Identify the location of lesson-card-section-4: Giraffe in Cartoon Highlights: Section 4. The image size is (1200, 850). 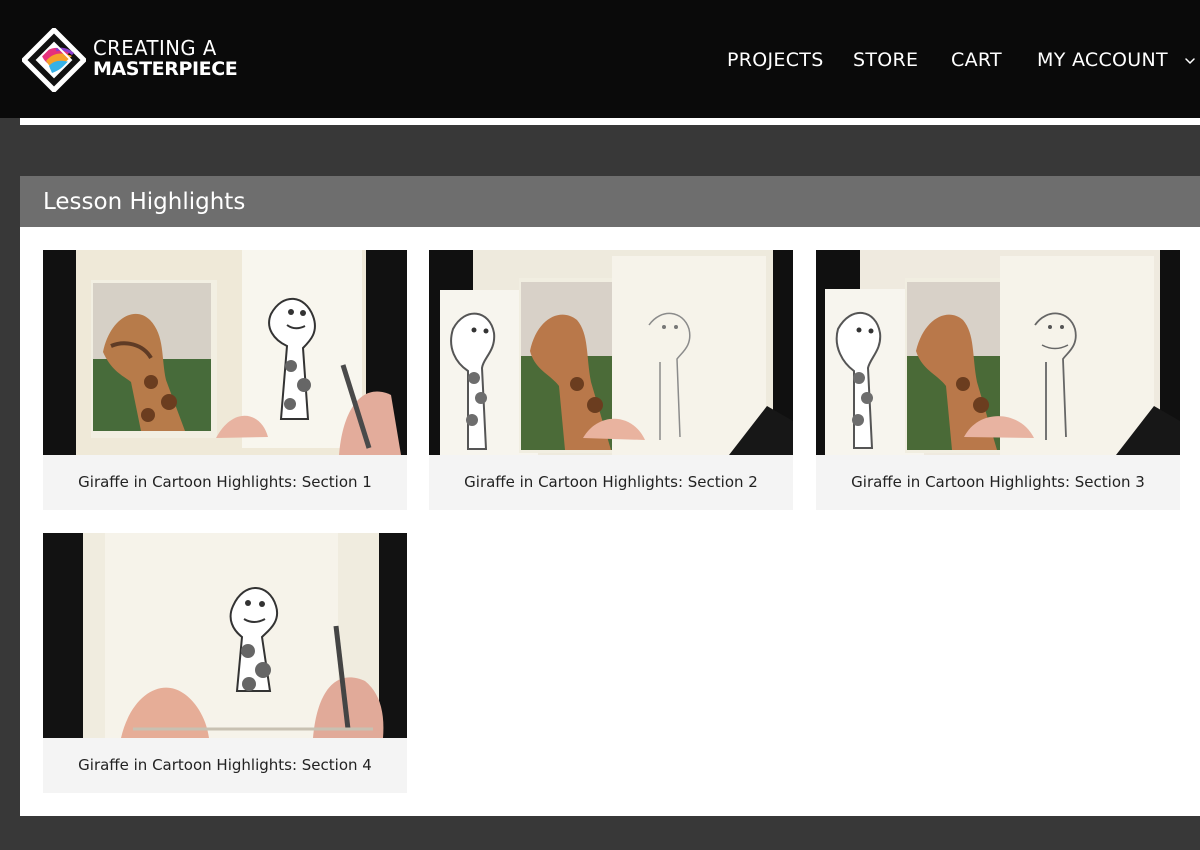
(225, 663).